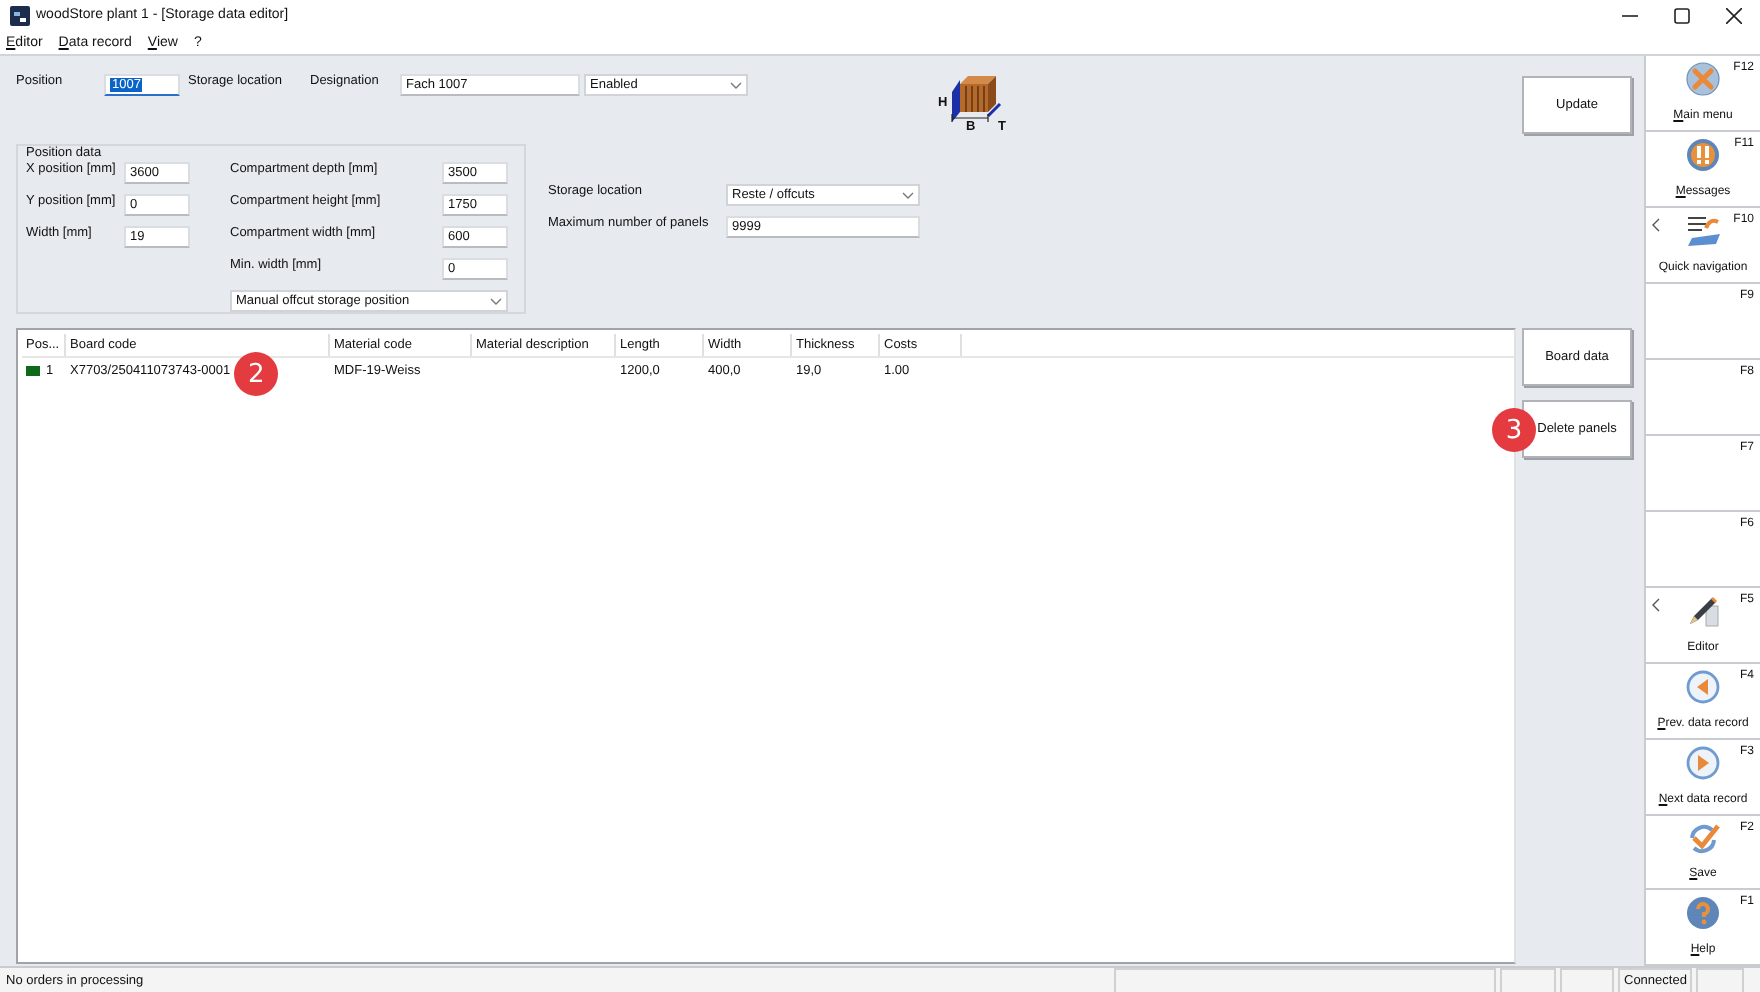 The height and width of the screenshot is (992, 1760). What do you see at coordinates (1702, 762) in the screenshot?
I see `next-icon` at bounding box center [1702, 762].